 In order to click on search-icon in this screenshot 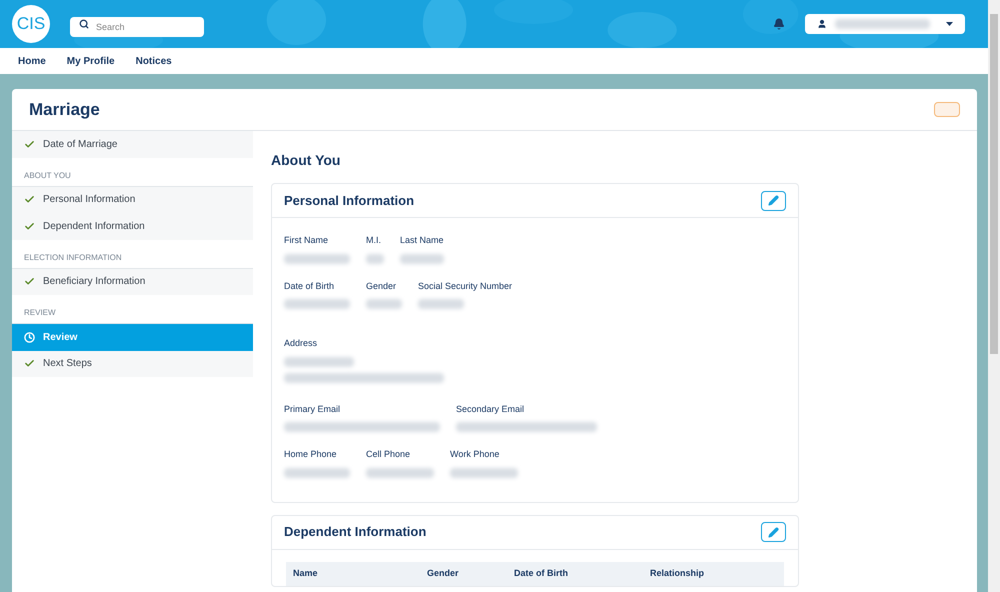, I will do `click(84, 24)`.